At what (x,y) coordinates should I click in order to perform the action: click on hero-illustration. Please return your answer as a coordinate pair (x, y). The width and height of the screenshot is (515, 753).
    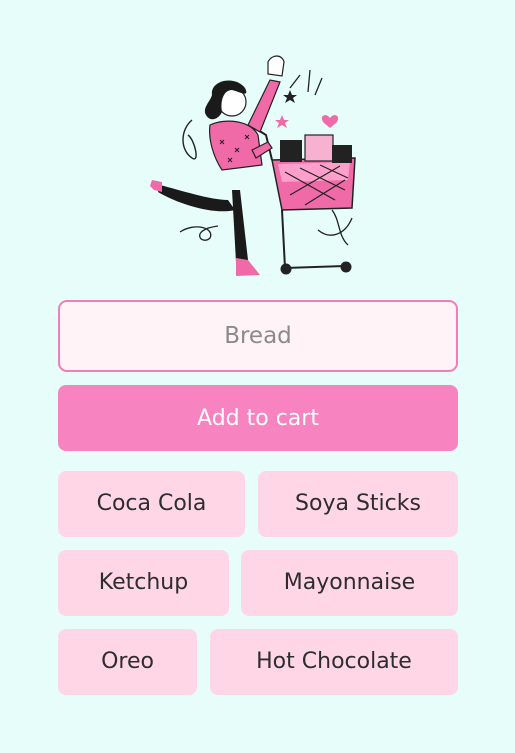
    Looking at the image, I should click on (255, 160).